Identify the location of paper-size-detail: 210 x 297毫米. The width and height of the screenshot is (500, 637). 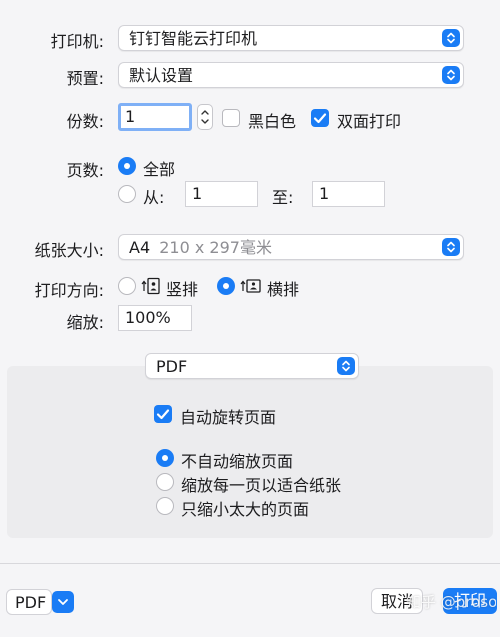
(215, 247).